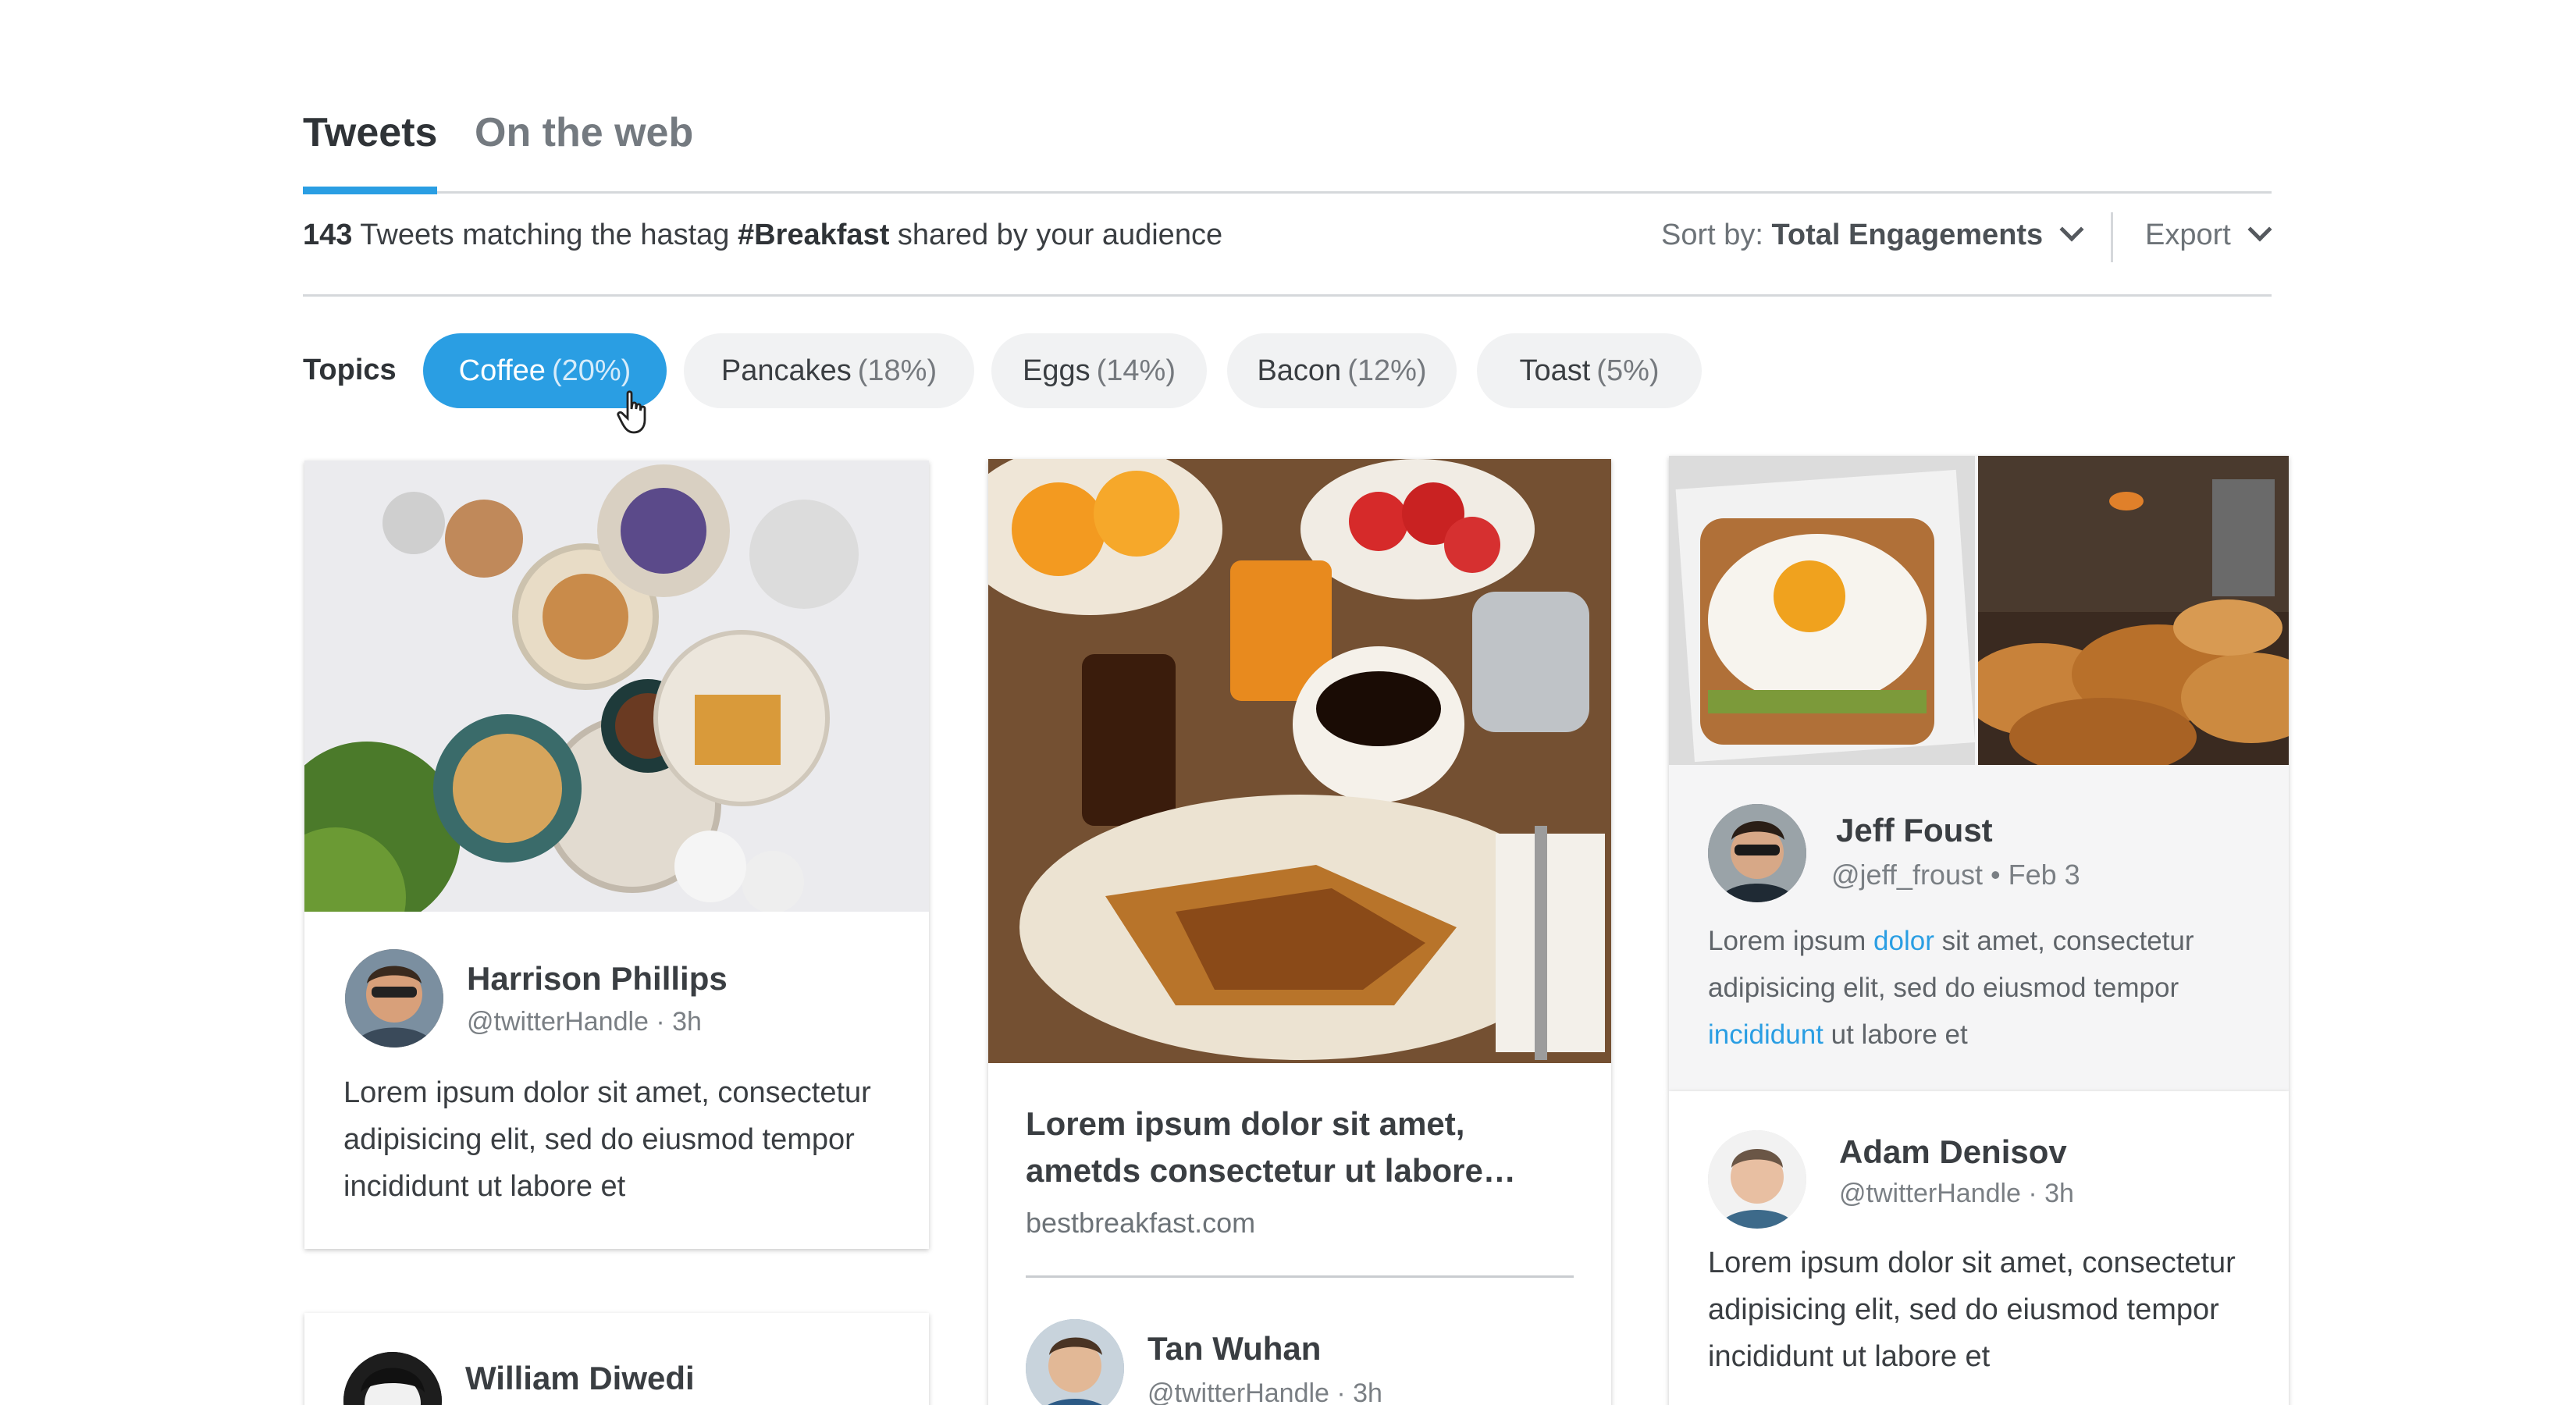 This screenshot has width=2576, height=1405. What do you see at coordinates (1787, 941) in the screenshot?
I see `text-part: Lorem ipsum` at bounding box center [1787, 941].